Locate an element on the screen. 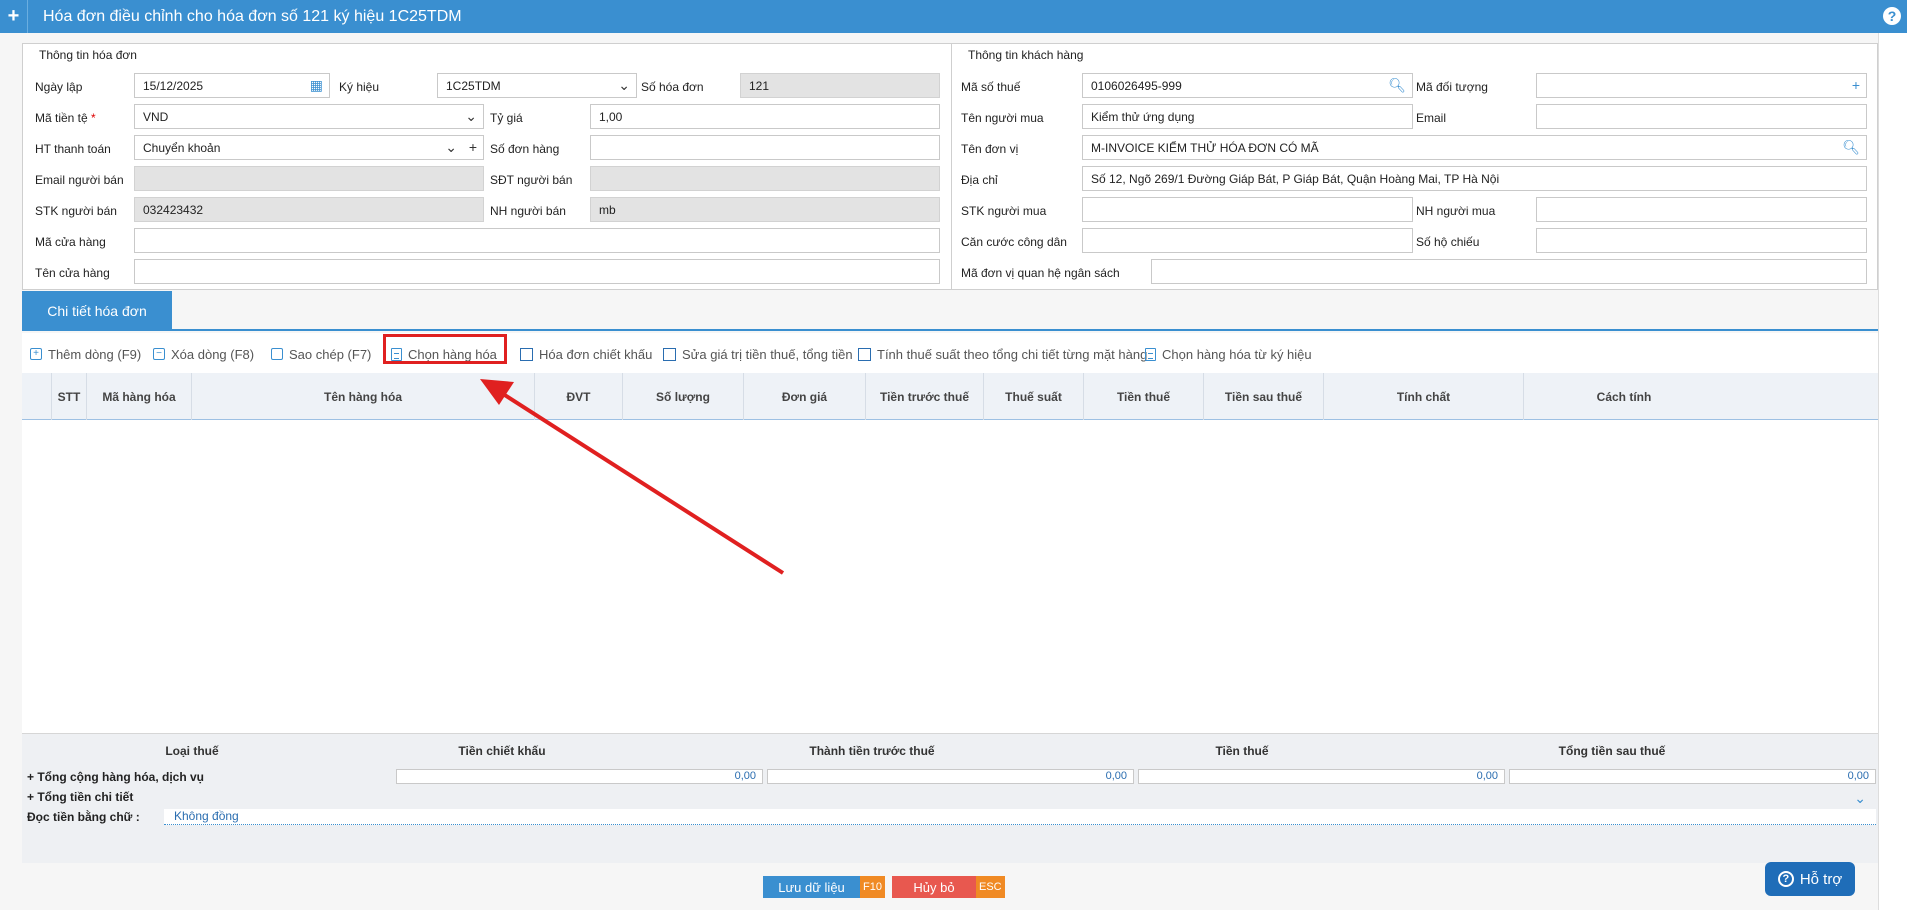 This screenshot has height=910, width=1907. cancel-label: Hủy bỏ is located at coordinates (934, 887).